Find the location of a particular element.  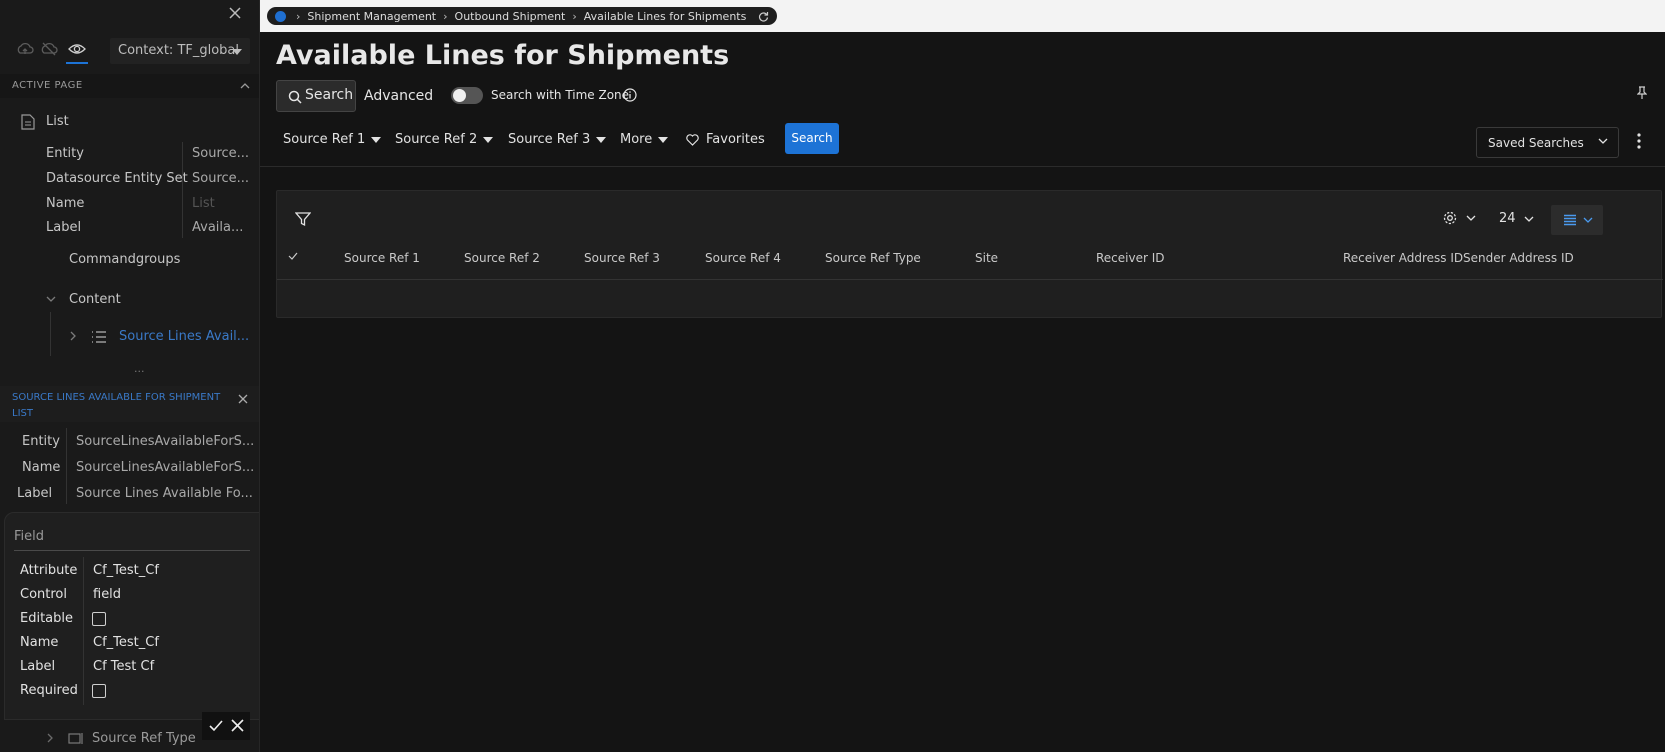

timezone-toggle is located at coordinates (467, 95).